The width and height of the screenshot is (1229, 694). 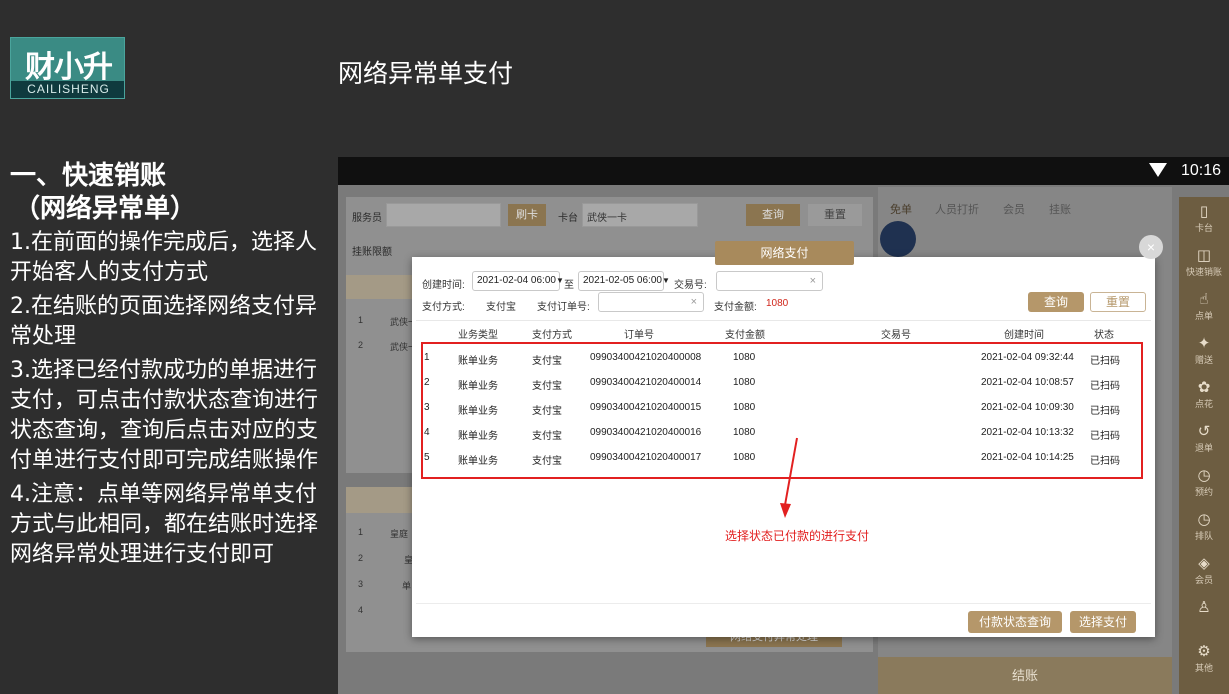 What do you see at coordinates (789, 477) in the screenshot?
I see `annotation-arrow` at bounding box center [789, 477].